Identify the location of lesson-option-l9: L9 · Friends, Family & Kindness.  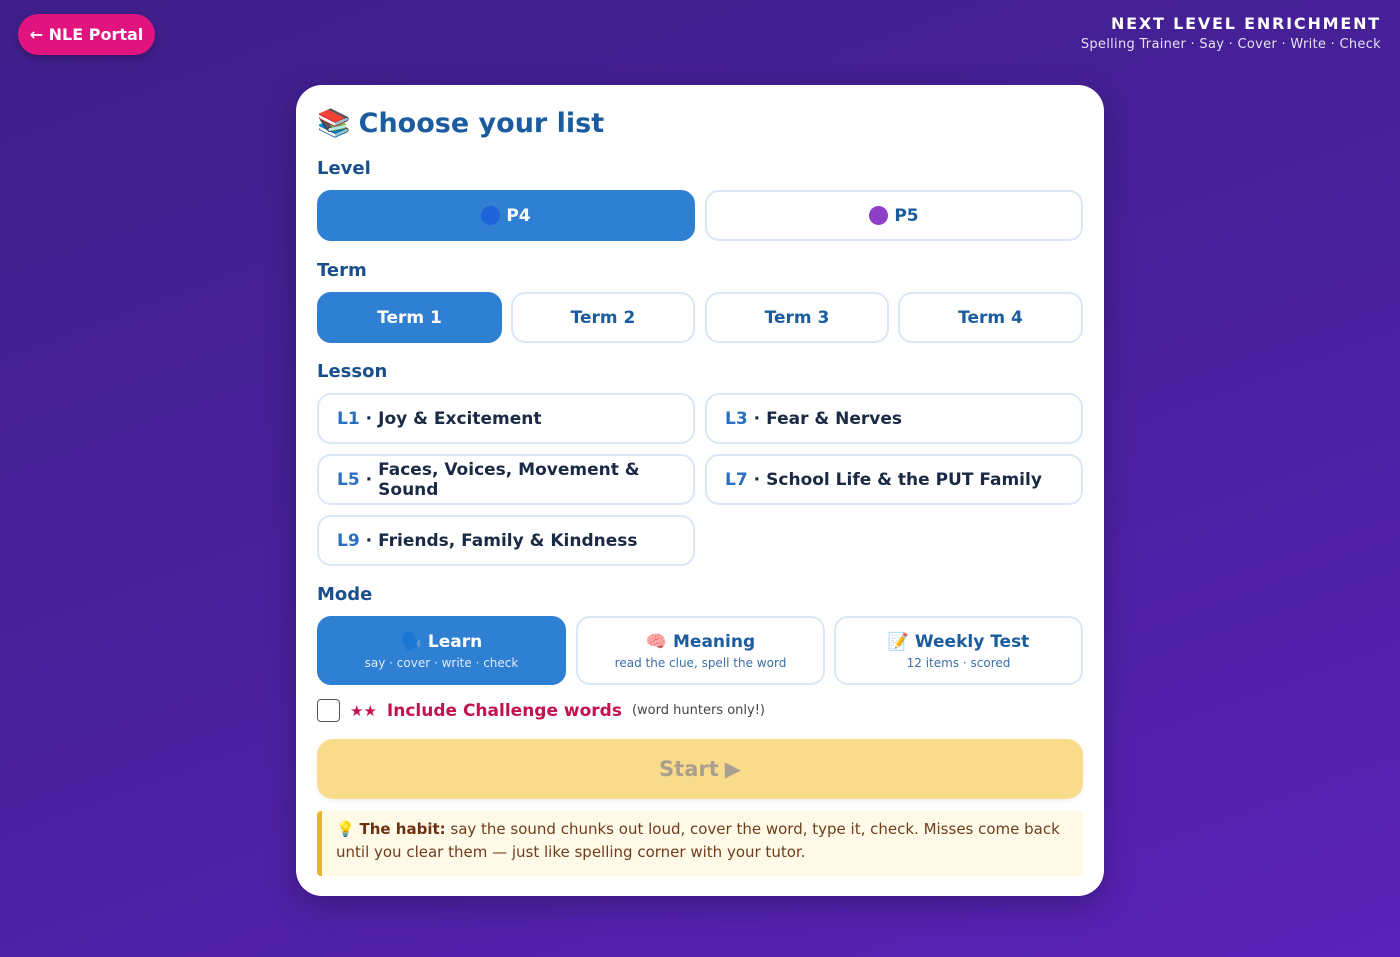
(506, 540).